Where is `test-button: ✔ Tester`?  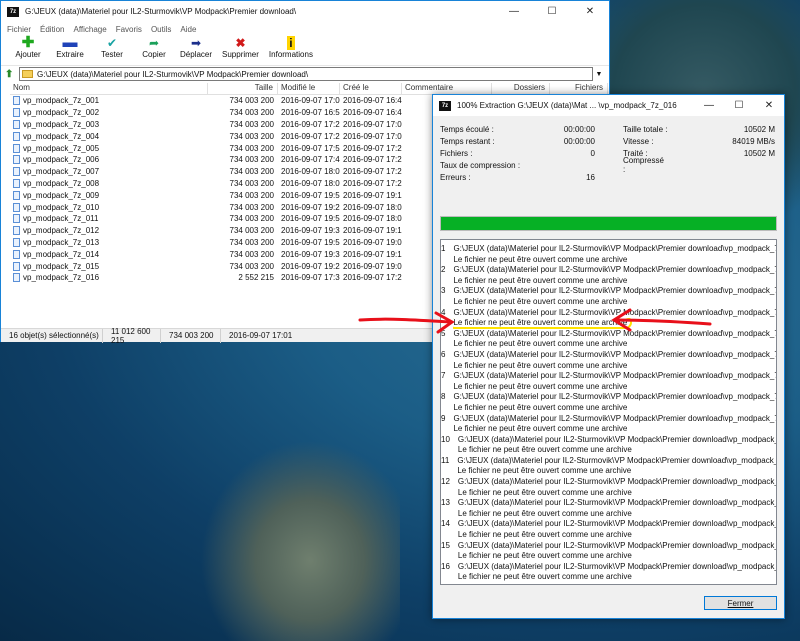 test-button: ✔ Tester is located at coordinates (112, 47).